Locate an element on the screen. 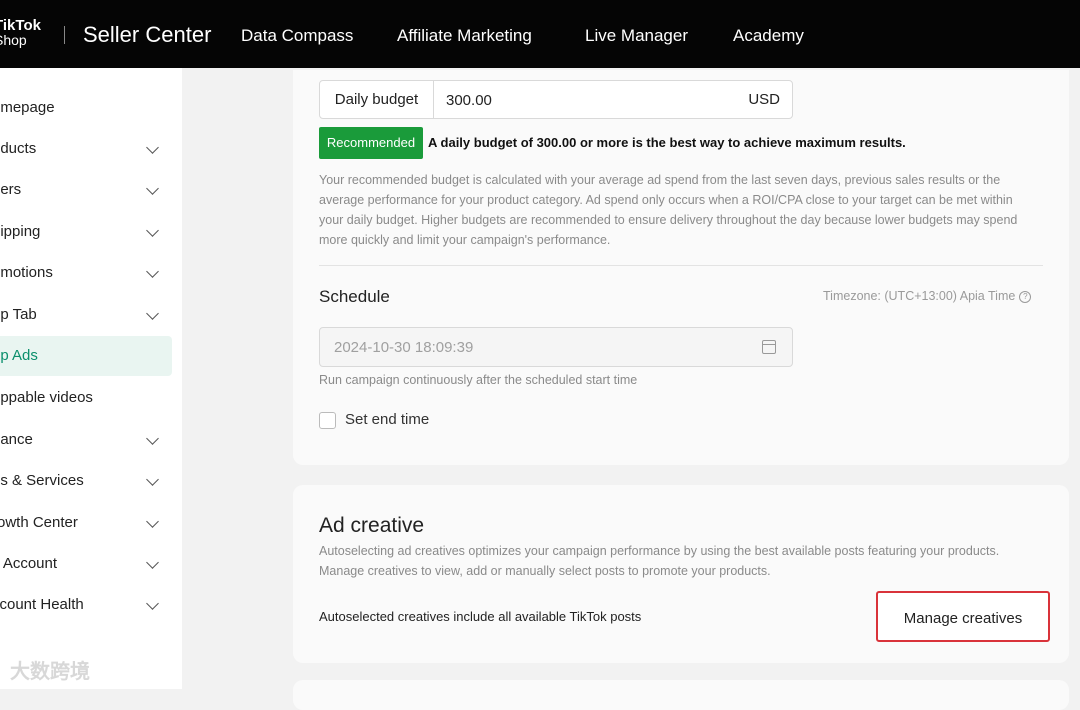 The image size is (1080, 710). sidebar-item-label: hipping is located at coordinates (20, 231).